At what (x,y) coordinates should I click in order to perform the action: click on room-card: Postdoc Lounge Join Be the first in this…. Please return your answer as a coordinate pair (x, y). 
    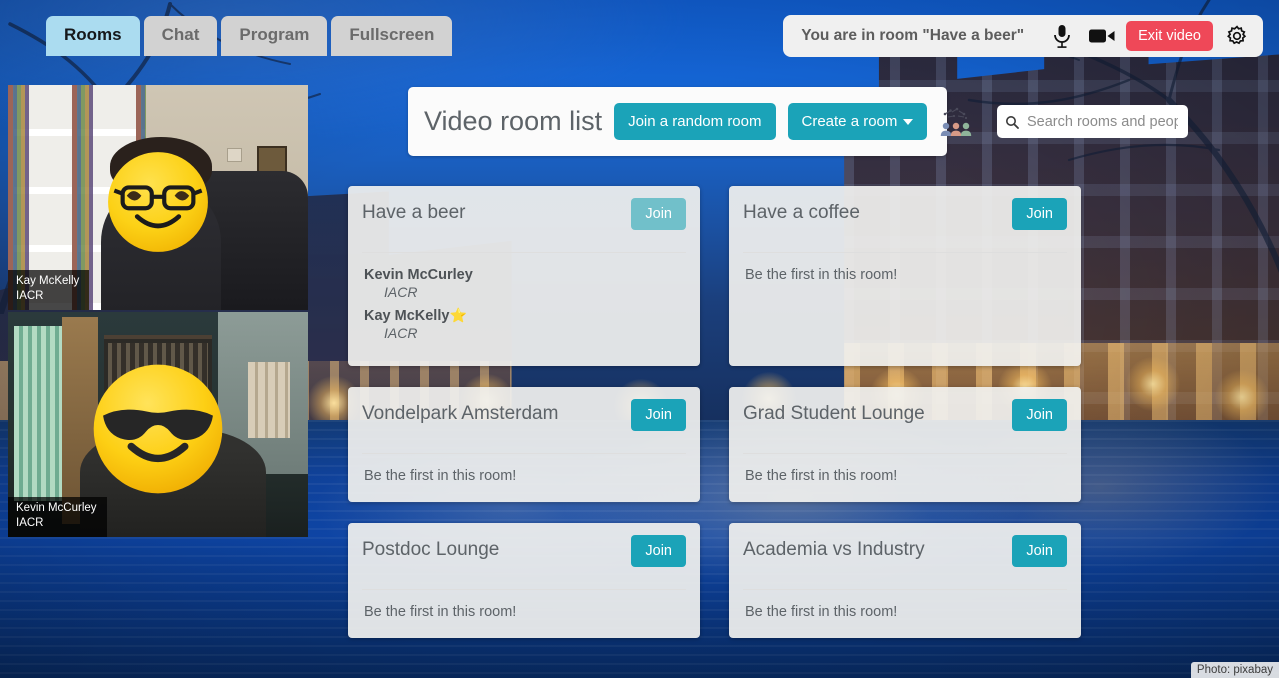
    Looking at the image, I should click on (524, 580).